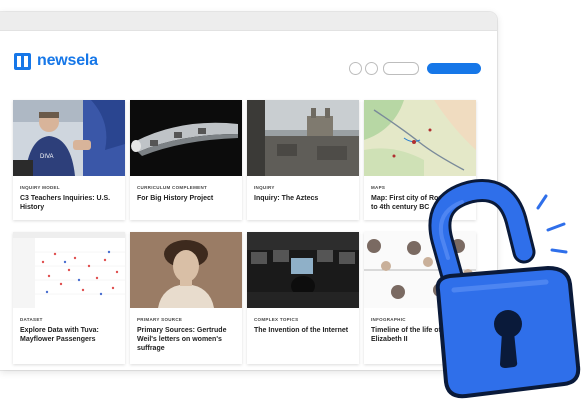 Image resolution: width=581 pixels, height=400 pixels. What do you see at coordinates (175, 198) in the screenshot?
I see `card-title: For Big History Project` at bounding box center [175, 198].